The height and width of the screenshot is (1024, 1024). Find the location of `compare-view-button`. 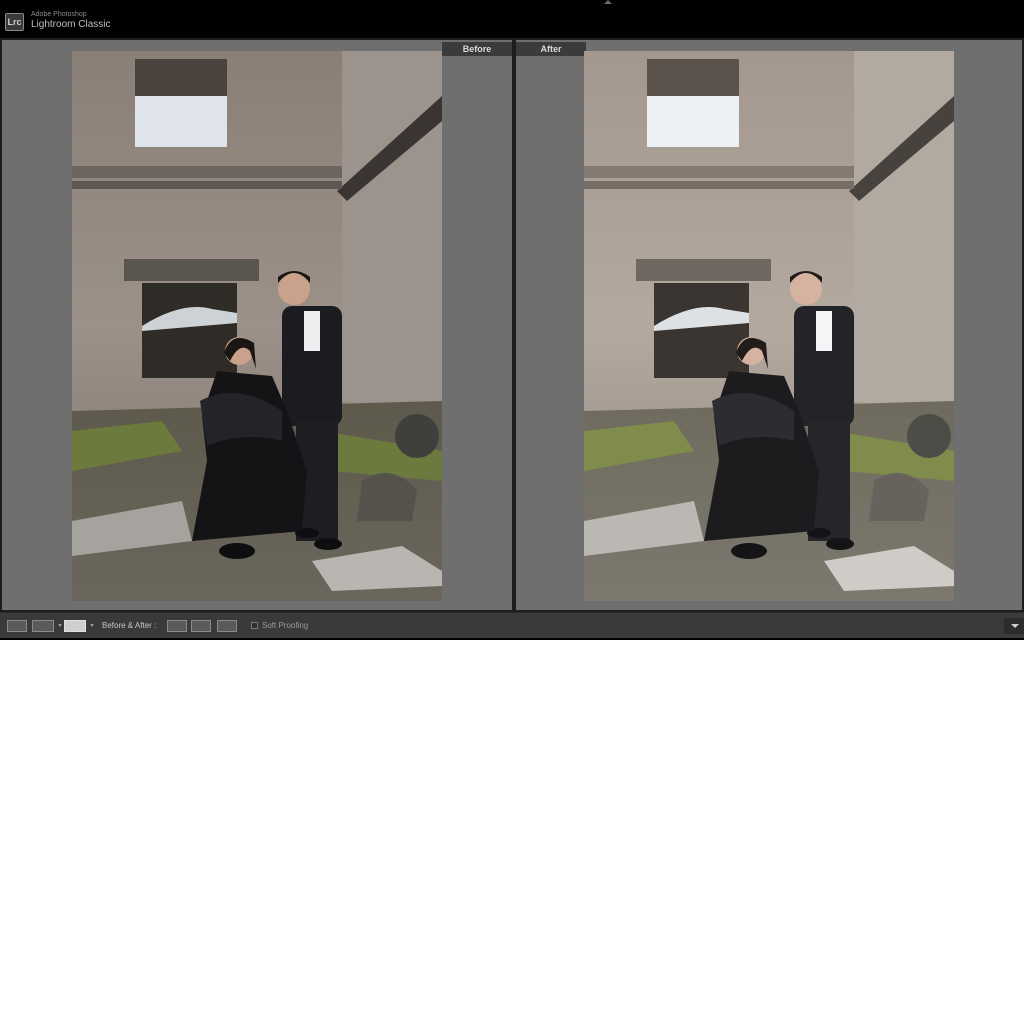

compare-view-button is located at coordinates (43, 626).